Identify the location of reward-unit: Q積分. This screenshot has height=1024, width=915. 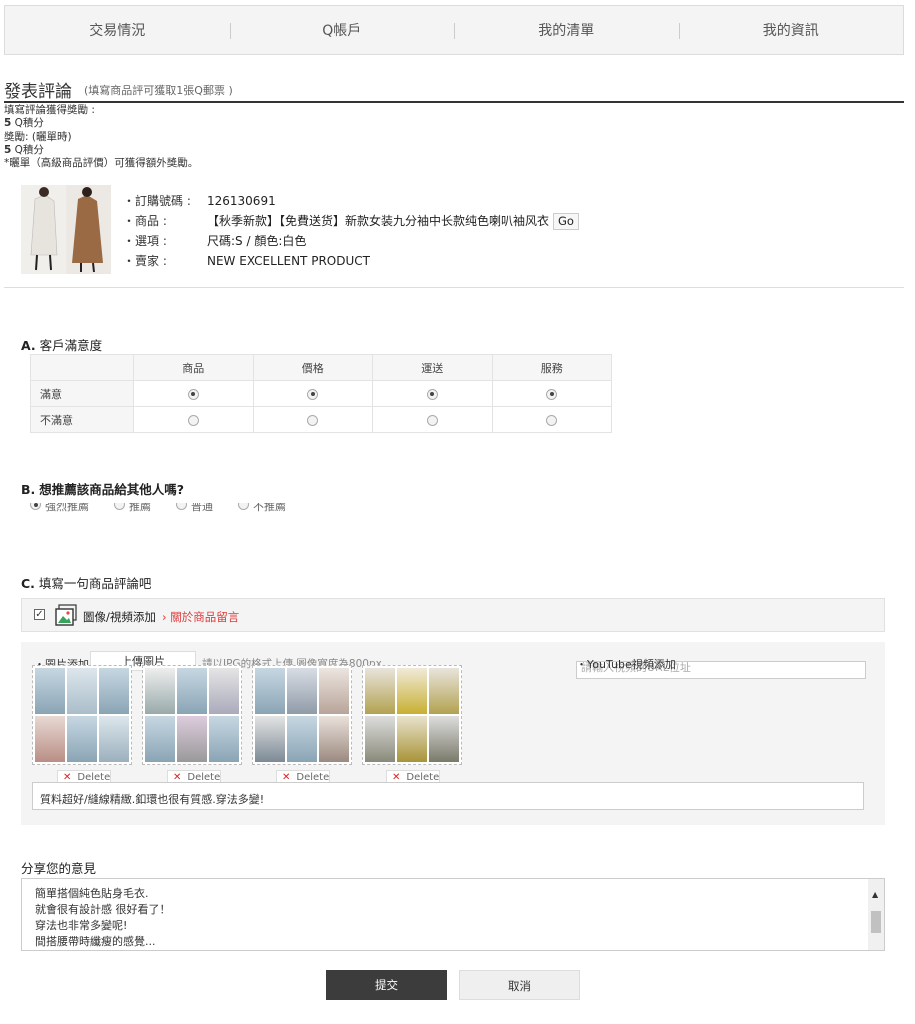
(29, 123).